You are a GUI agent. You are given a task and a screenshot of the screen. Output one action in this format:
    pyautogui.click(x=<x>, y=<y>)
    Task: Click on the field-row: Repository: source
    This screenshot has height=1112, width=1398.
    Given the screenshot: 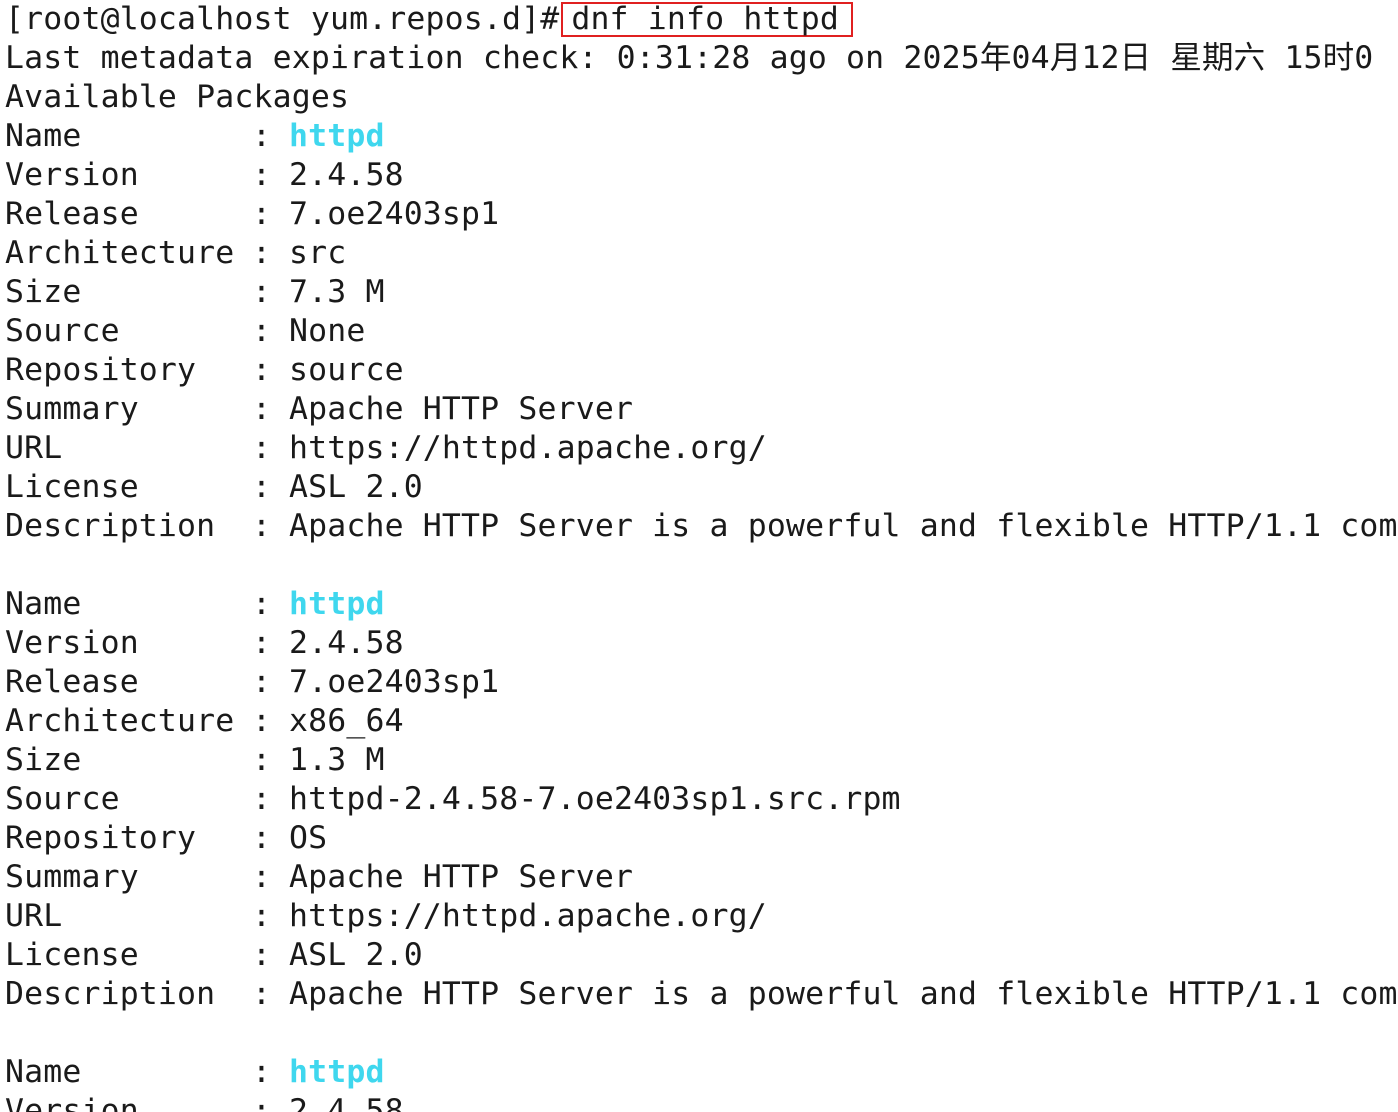 What is the action you would take?
    pyautogui.click(x=204, y=370)
    